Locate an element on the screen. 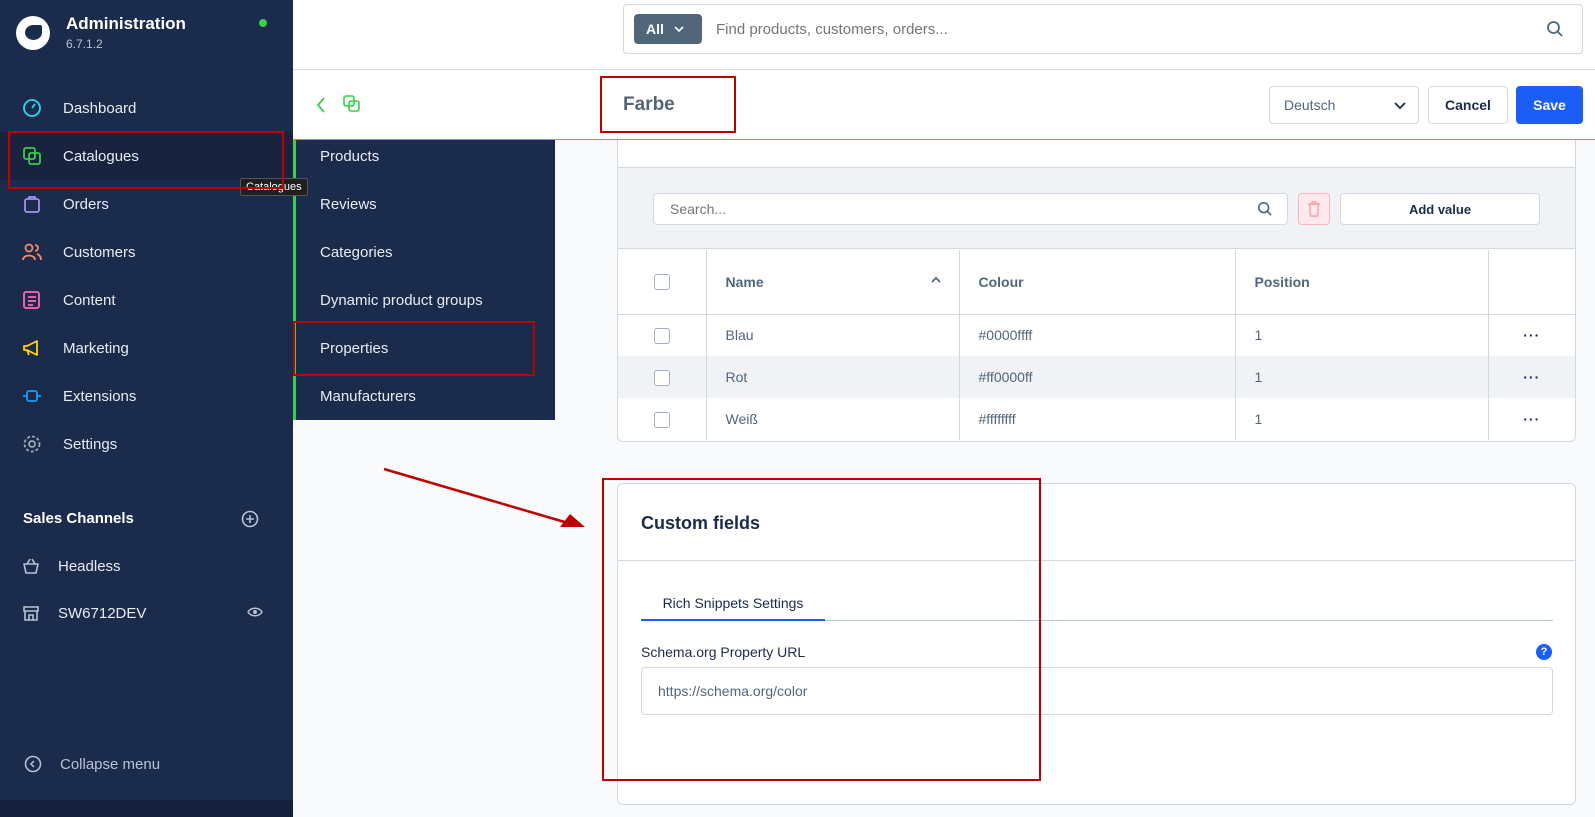 This screenshot has width=1595, height=817. sidebar-item-label: Settings is located at coordinates (90, 444).